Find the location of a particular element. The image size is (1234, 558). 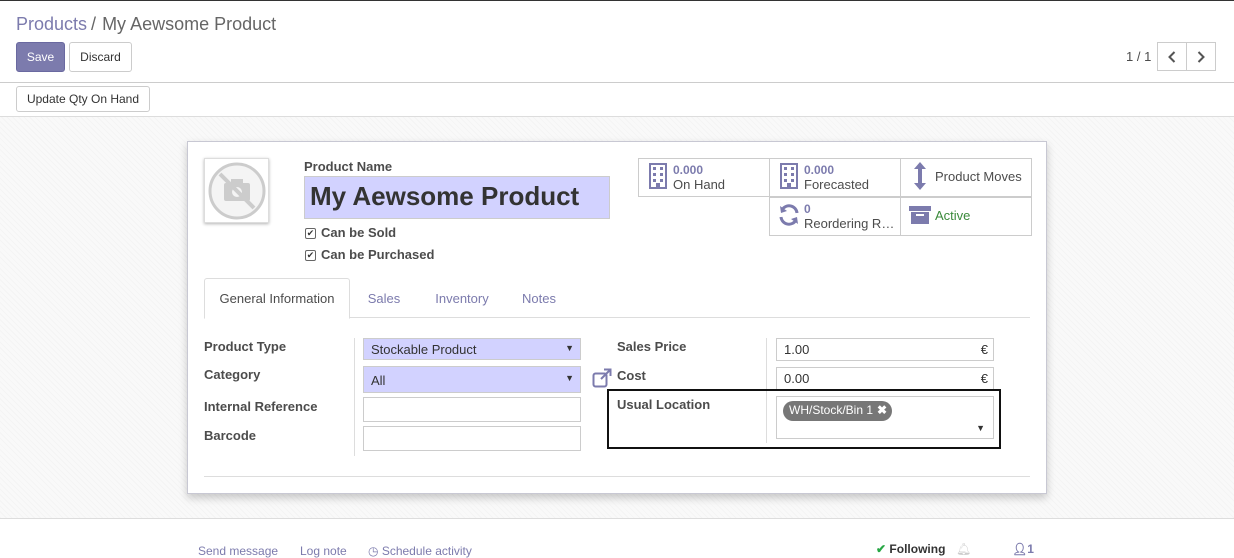

bell-icon: 🔔︎ is located at coordinates (963, 549).